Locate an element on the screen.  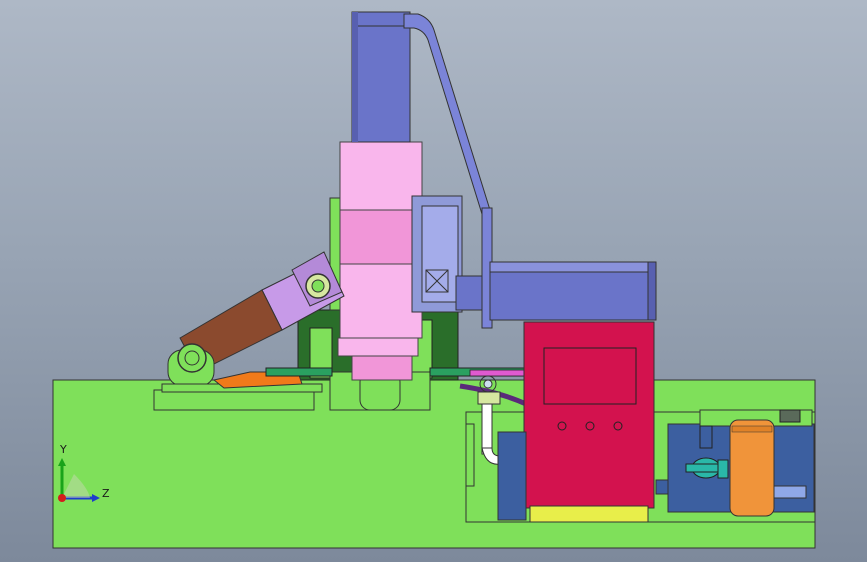
z-axis-label: Z is located at coordinates (106, 493).